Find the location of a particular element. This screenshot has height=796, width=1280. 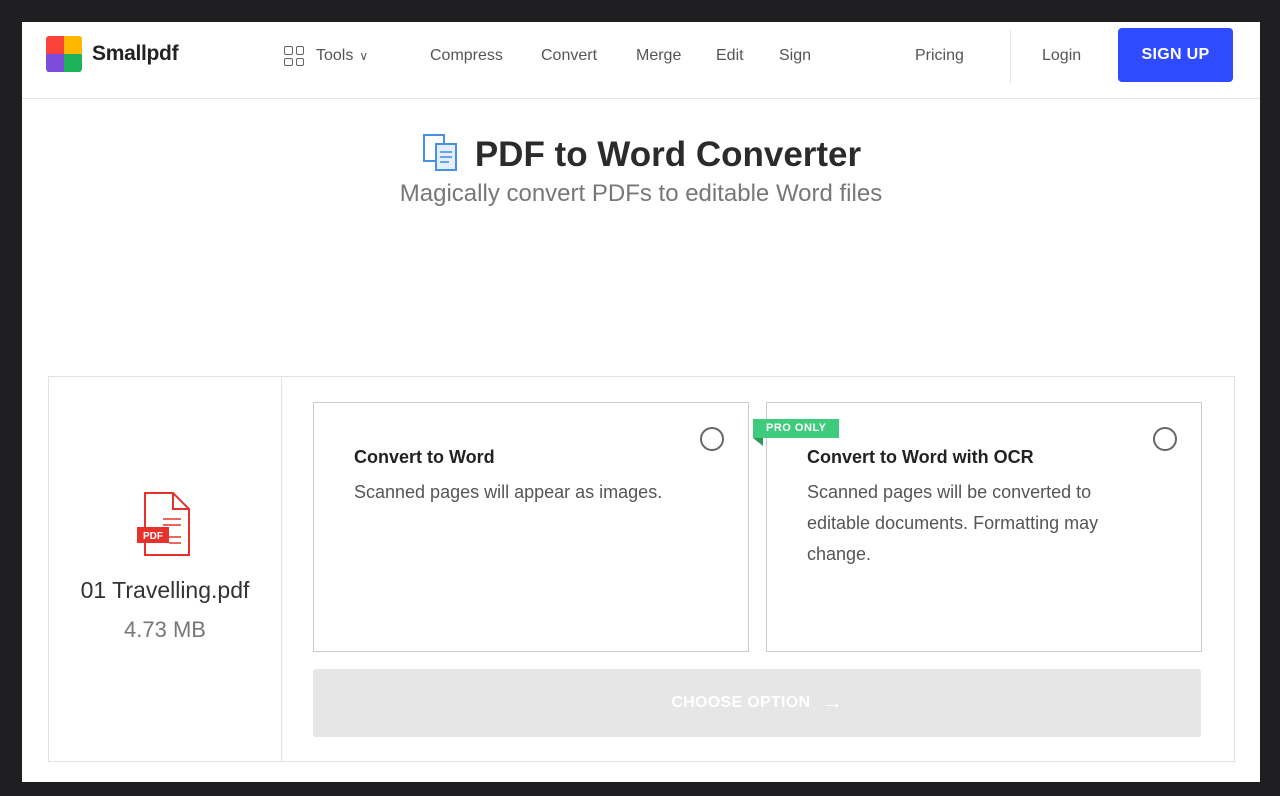

nav-link-convert: Convert is located at coordinates (569, 56).